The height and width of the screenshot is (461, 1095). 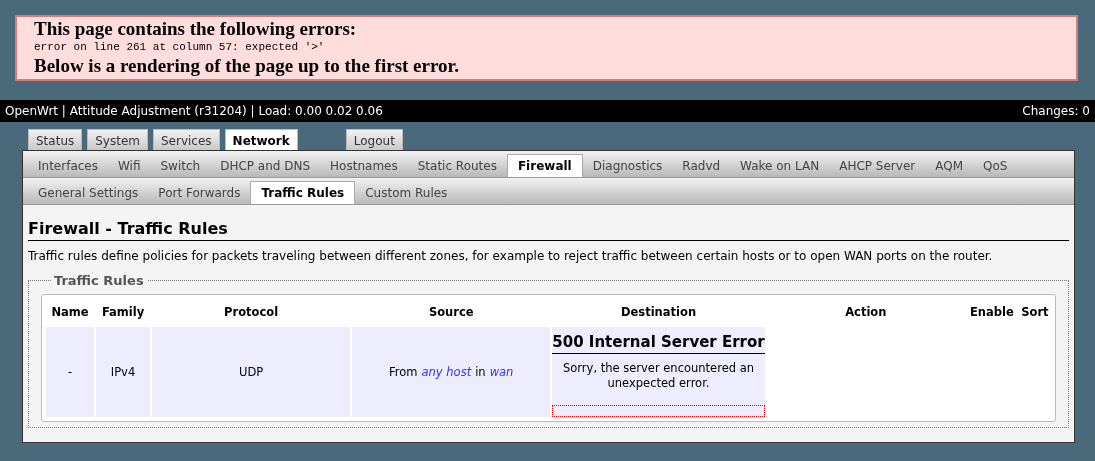 What do you see at coordinates (866, 312) in the screenshot?
I see `column-header: Action` at bounding box center [866, 312].